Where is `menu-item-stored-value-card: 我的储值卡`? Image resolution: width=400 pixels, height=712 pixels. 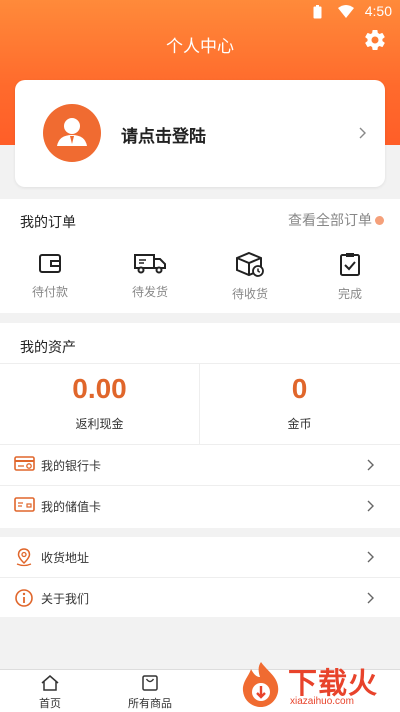 menu-item-stored-value-card: 我的储值卡 is located at coordinates (200, 505).